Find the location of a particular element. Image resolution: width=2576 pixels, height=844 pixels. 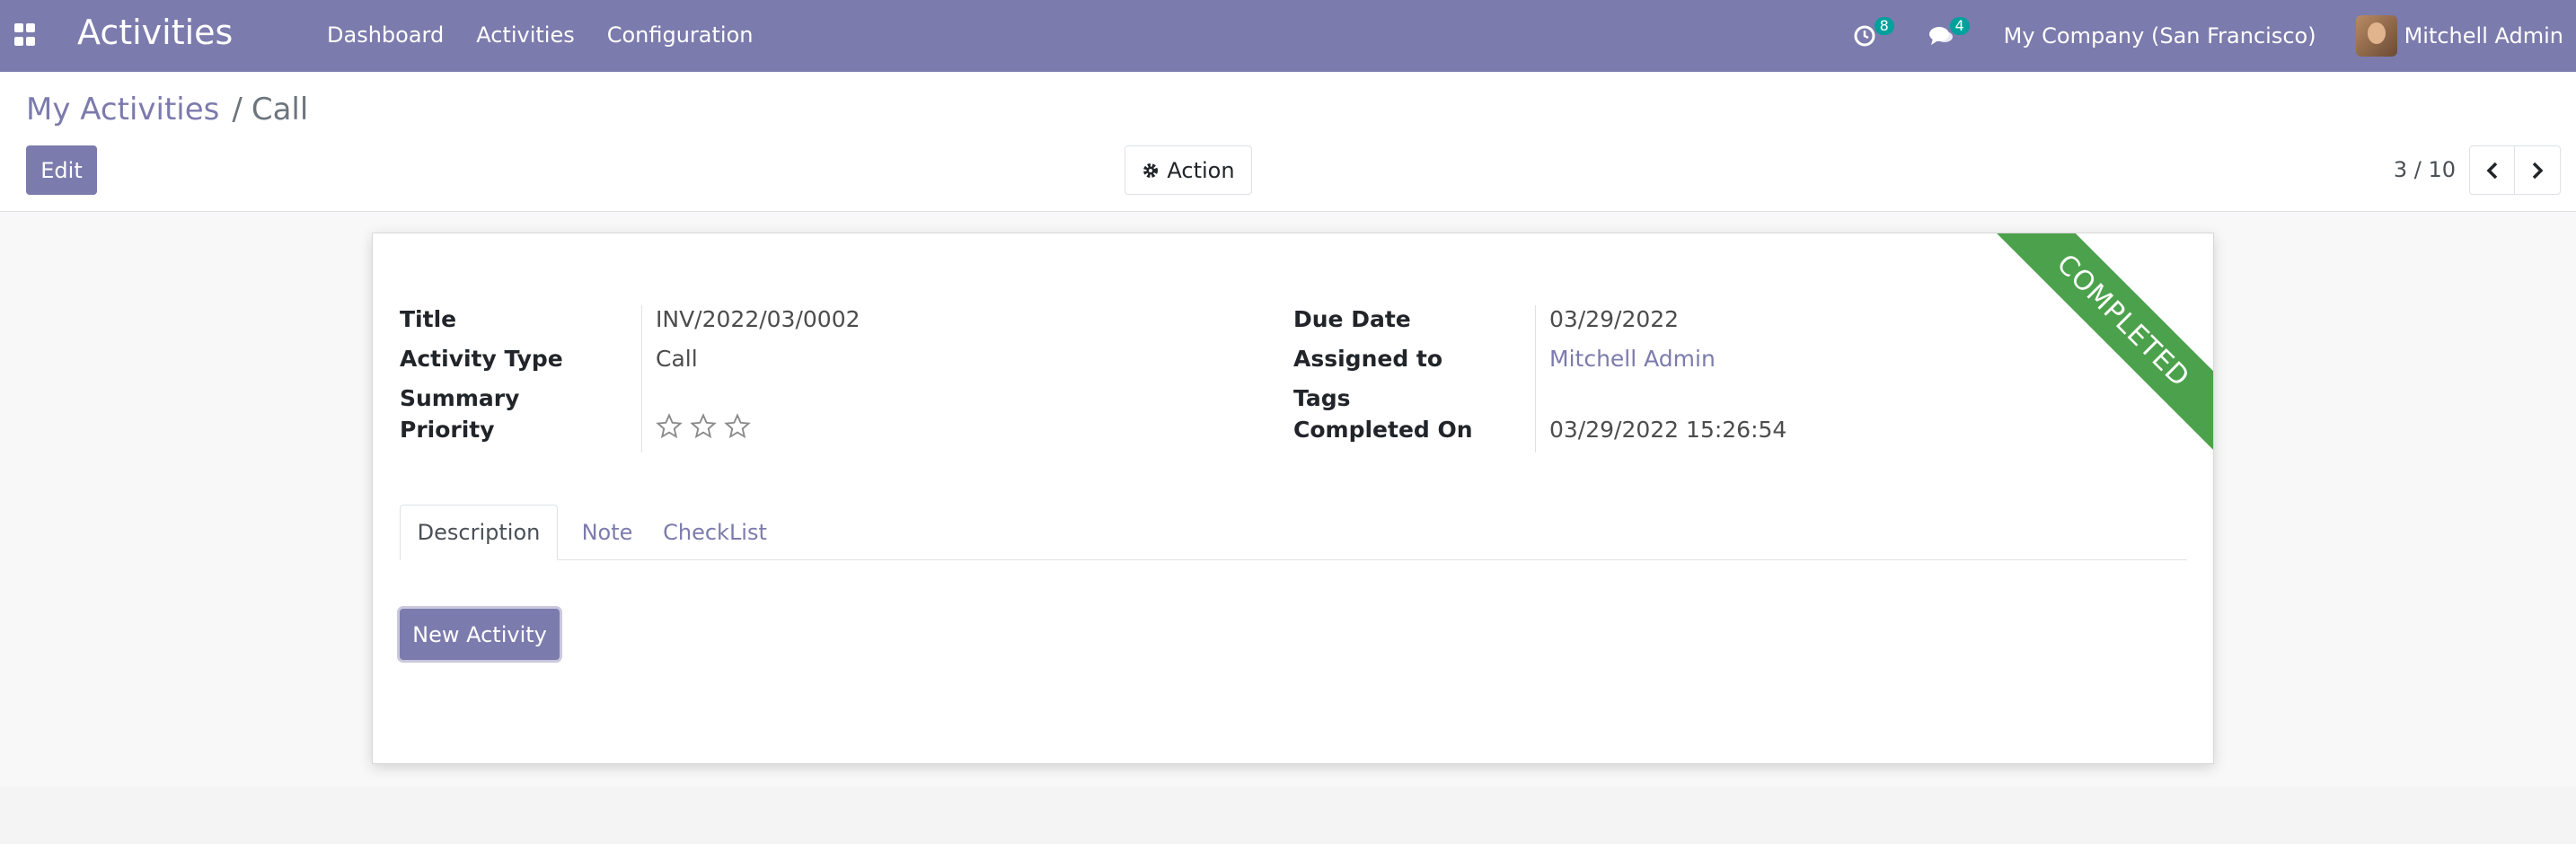

title-value: INV/2022/03/0002 is located at coordinates (758, 319).